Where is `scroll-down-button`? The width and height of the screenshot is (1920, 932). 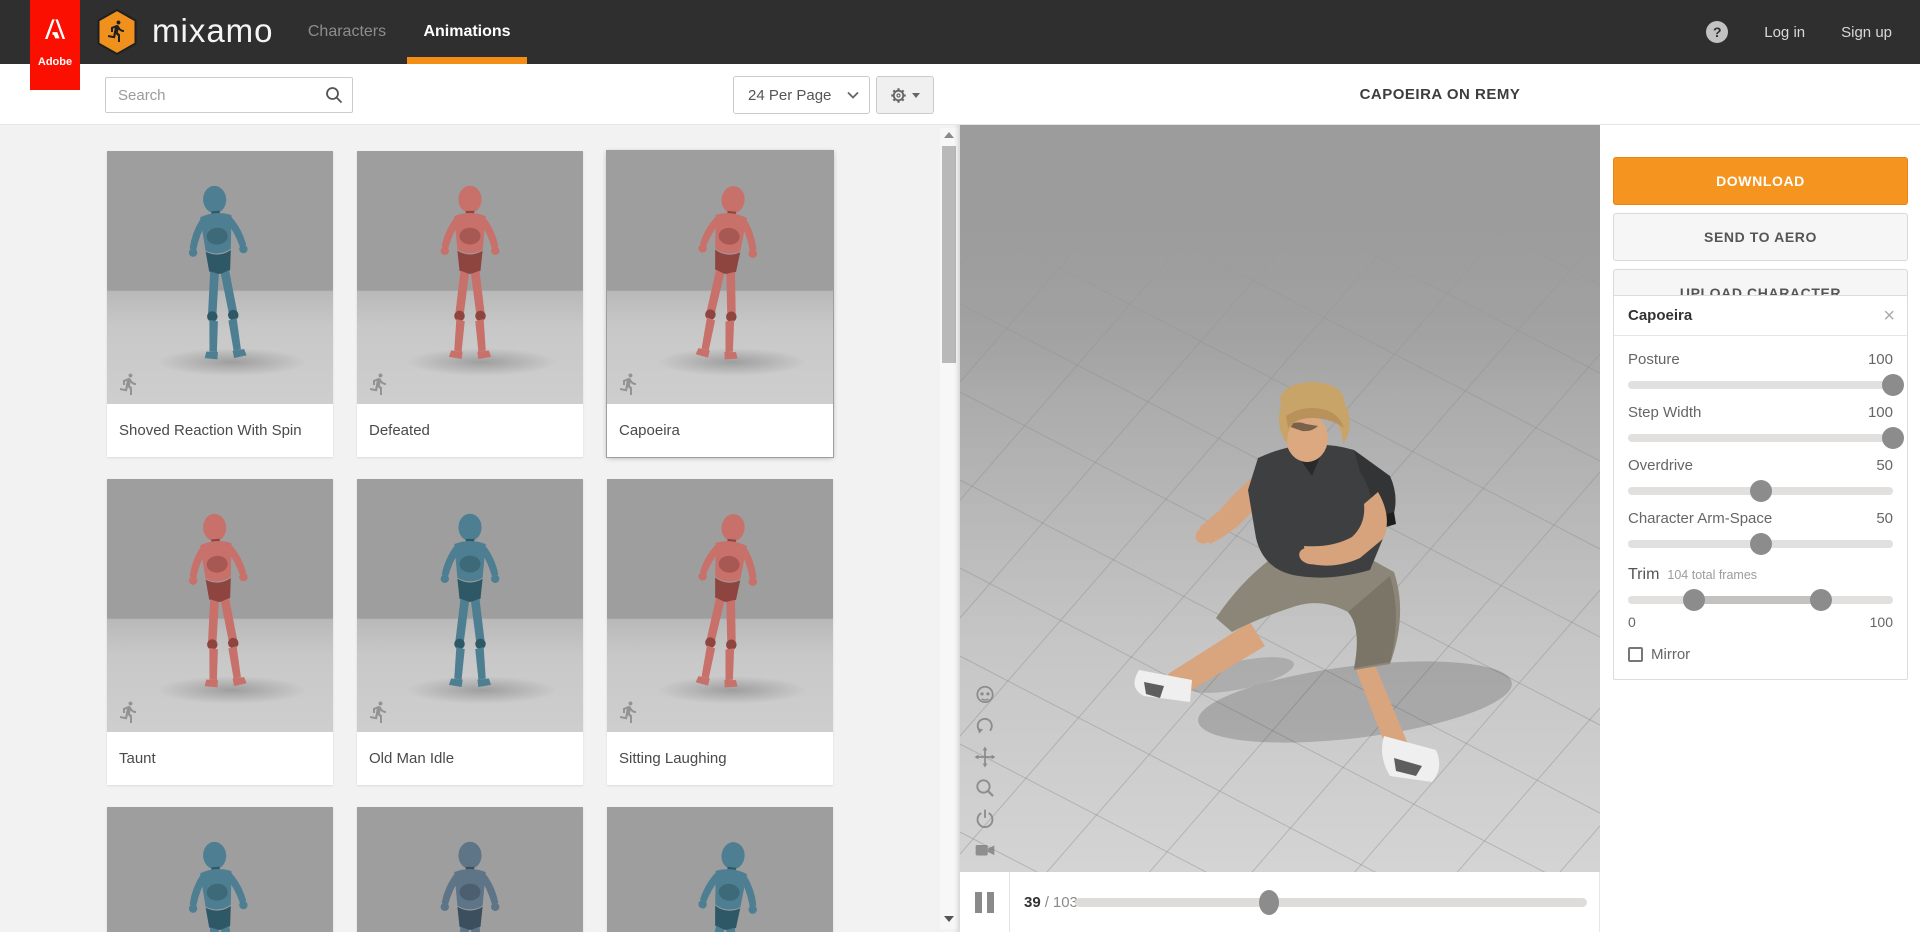
scroll-down-button is located at coordinates (949, 919).